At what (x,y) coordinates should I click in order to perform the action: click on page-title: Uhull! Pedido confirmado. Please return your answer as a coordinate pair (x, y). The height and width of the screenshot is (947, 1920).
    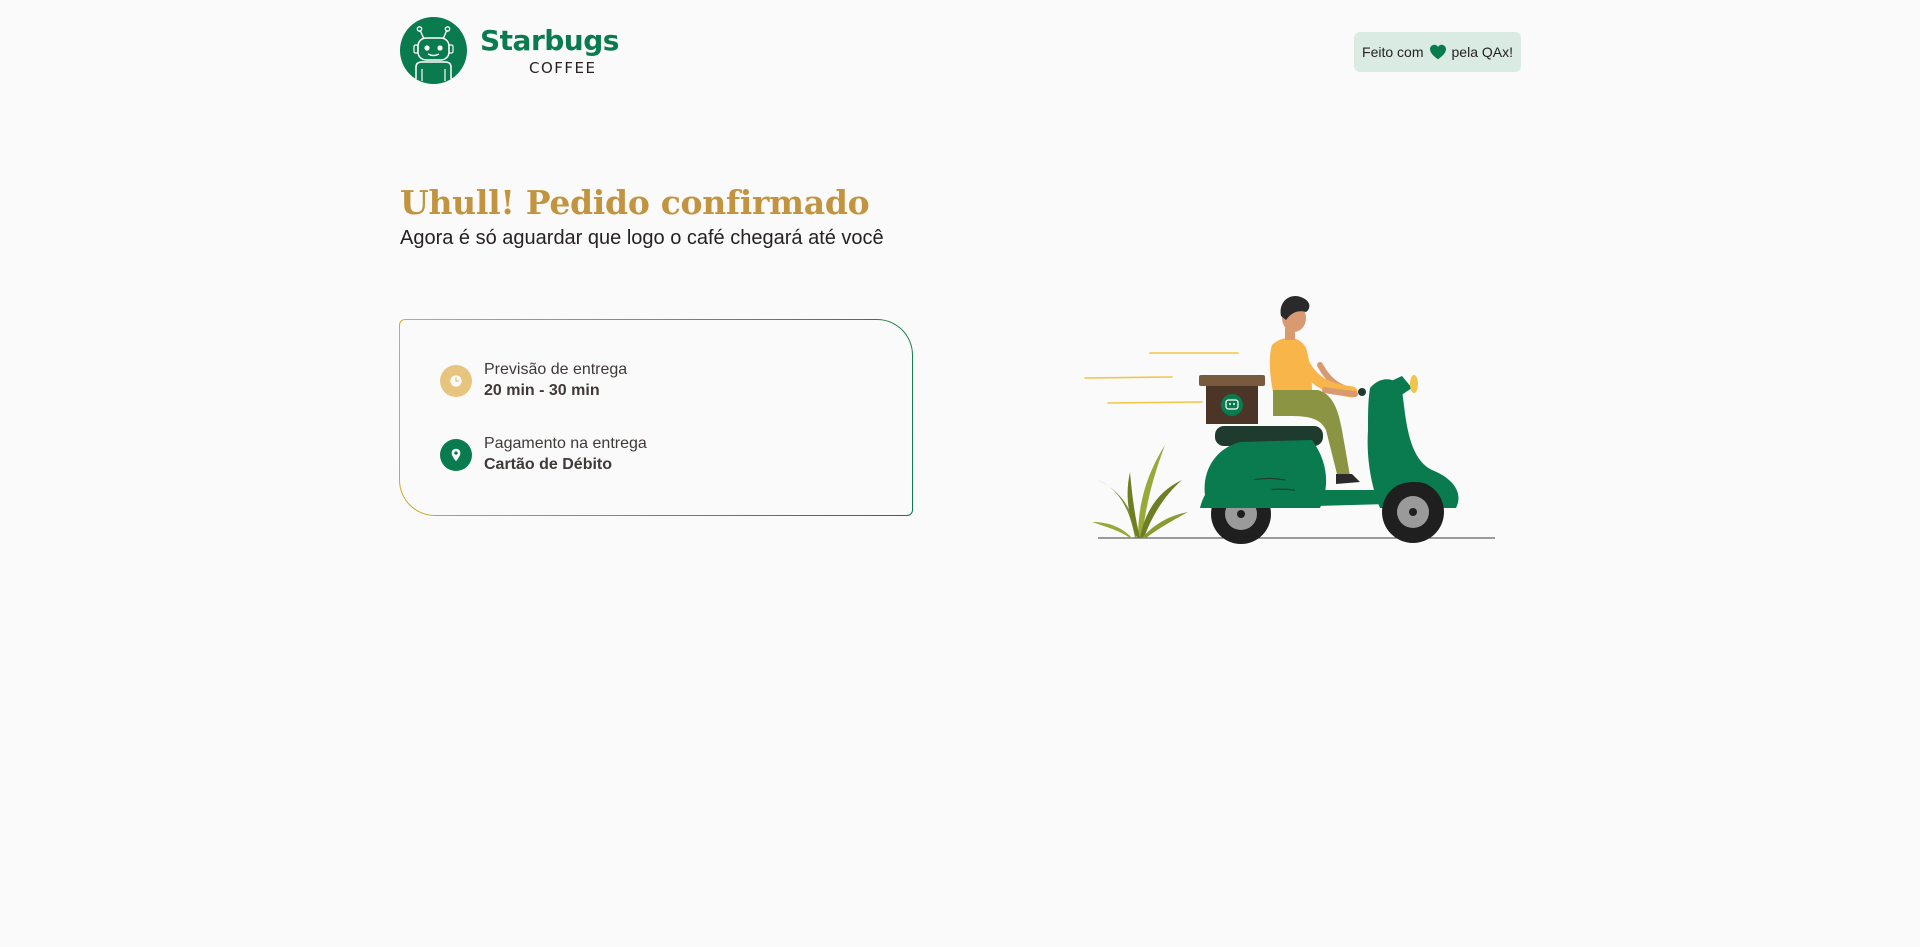
    Looking at the image, I should click on (635, 202).